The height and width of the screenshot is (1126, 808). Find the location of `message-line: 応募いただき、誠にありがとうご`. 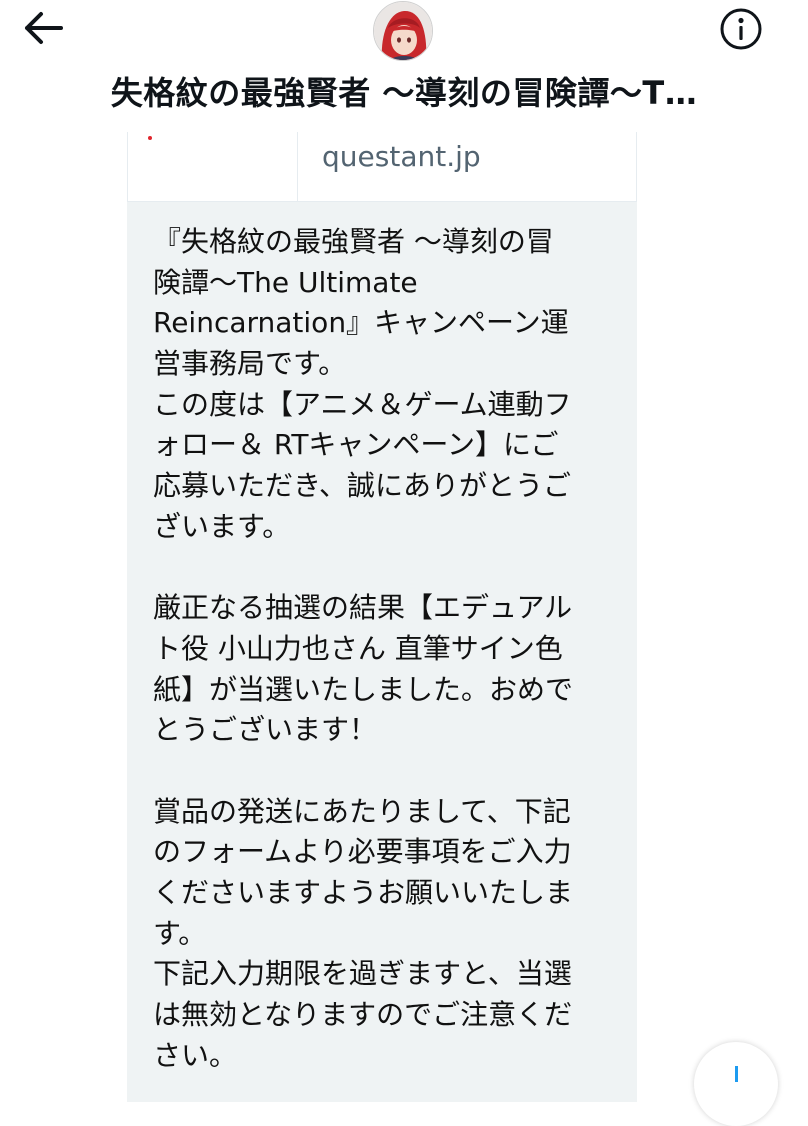

message-line: 応募いただき、誠にありがとうご is located at coordinates (362, 486).